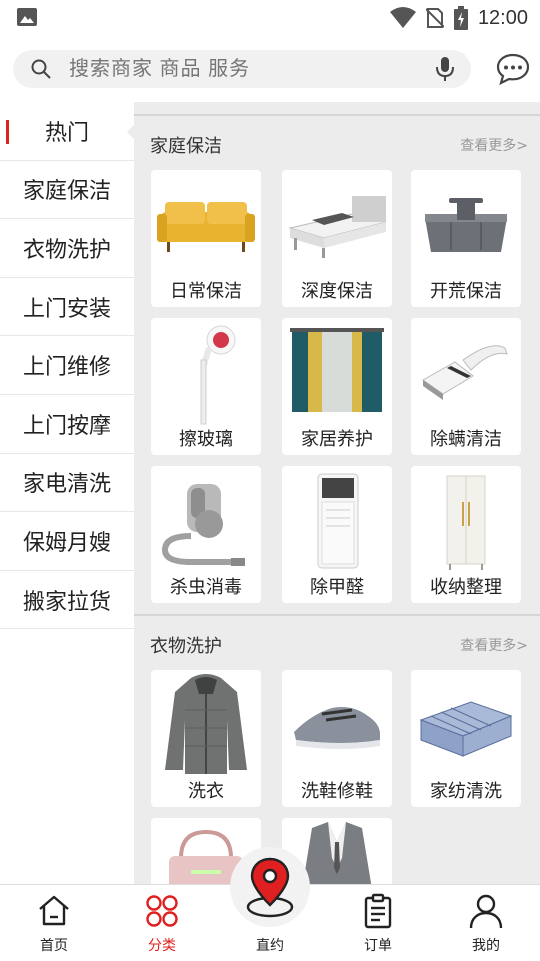 The image size is (540, 961). I want to click on service-tile: 深度保洁, so click(337, 238).